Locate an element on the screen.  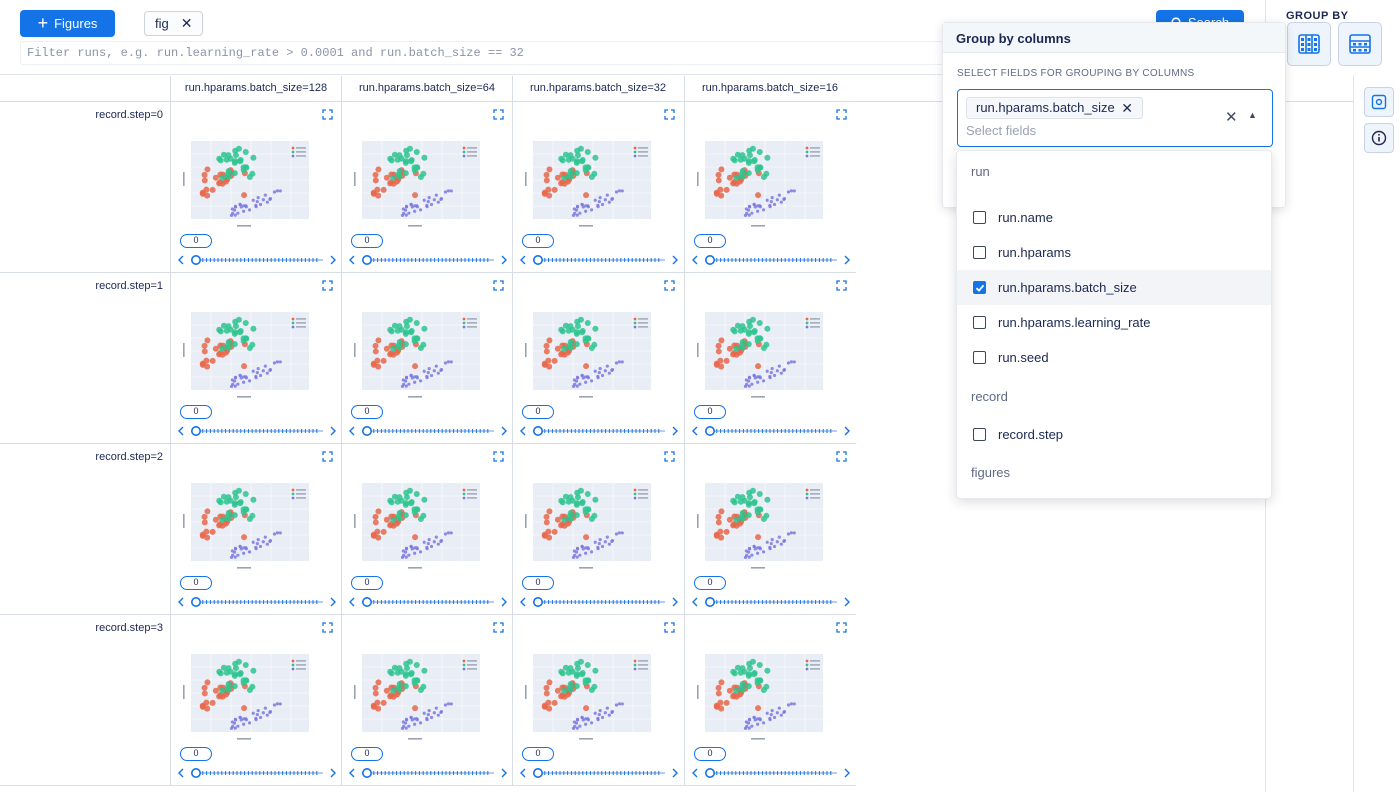
group-by-columns-button is located at coordinates (1309, 44).